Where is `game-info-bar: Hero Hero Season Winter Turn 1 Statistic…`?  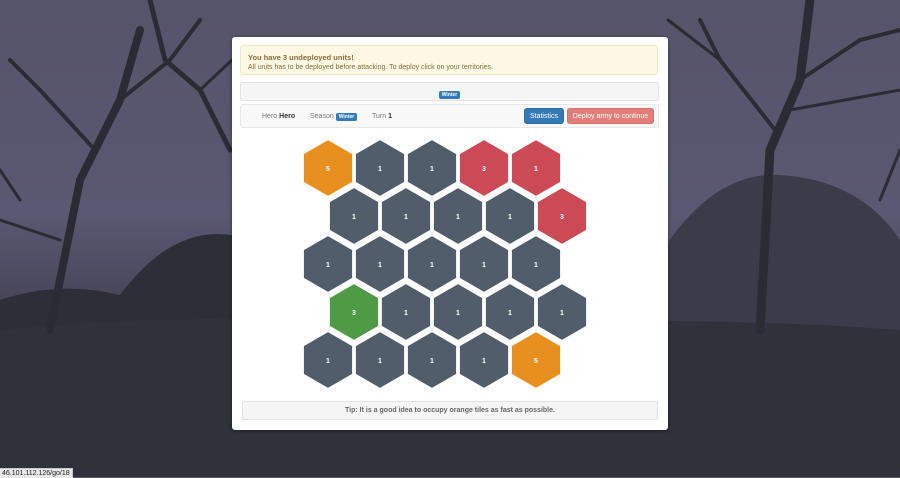 game-info-bar: Hero Hero Season Winter Turn 1 Statistic… is located at coordinates (449, 116).